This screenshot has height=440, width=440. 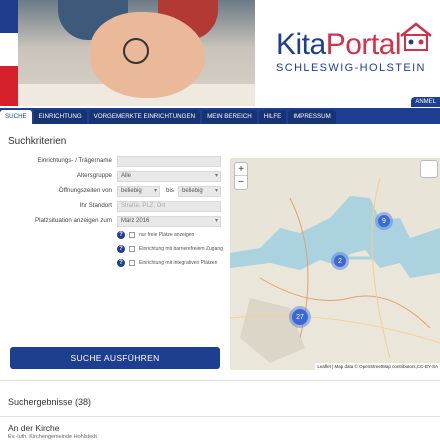 I want to click on free-places-checkbox, so click(x=132, y=235).